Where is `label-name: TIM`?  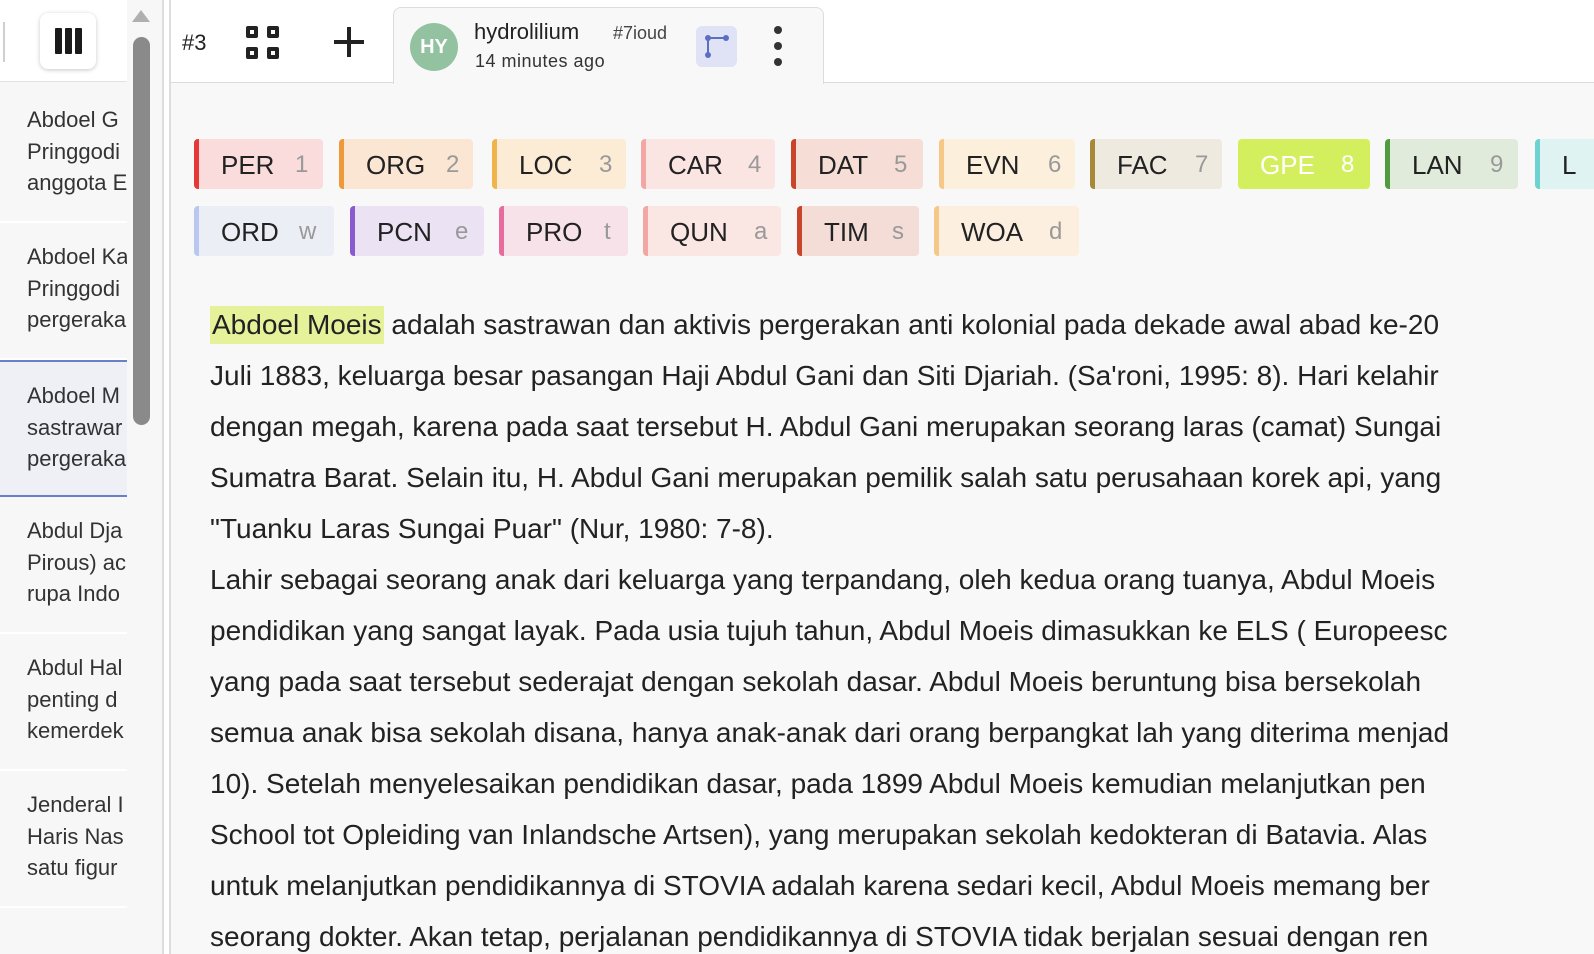 label-name: TIM is located at coordinates (846, 232).